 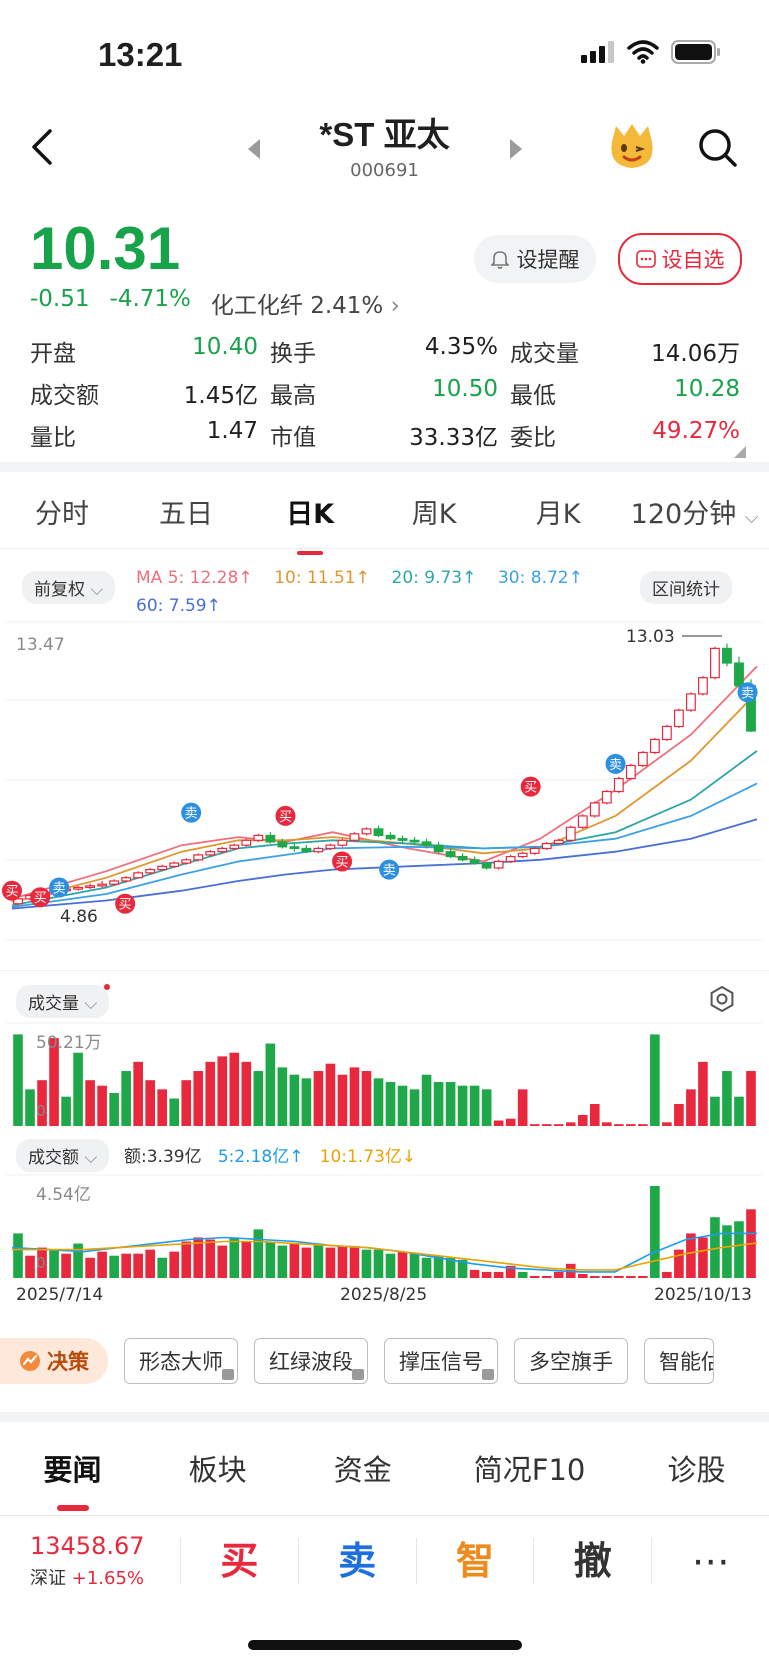 I want to click on high-price-label: 13.03, so click(x=650, y=637).